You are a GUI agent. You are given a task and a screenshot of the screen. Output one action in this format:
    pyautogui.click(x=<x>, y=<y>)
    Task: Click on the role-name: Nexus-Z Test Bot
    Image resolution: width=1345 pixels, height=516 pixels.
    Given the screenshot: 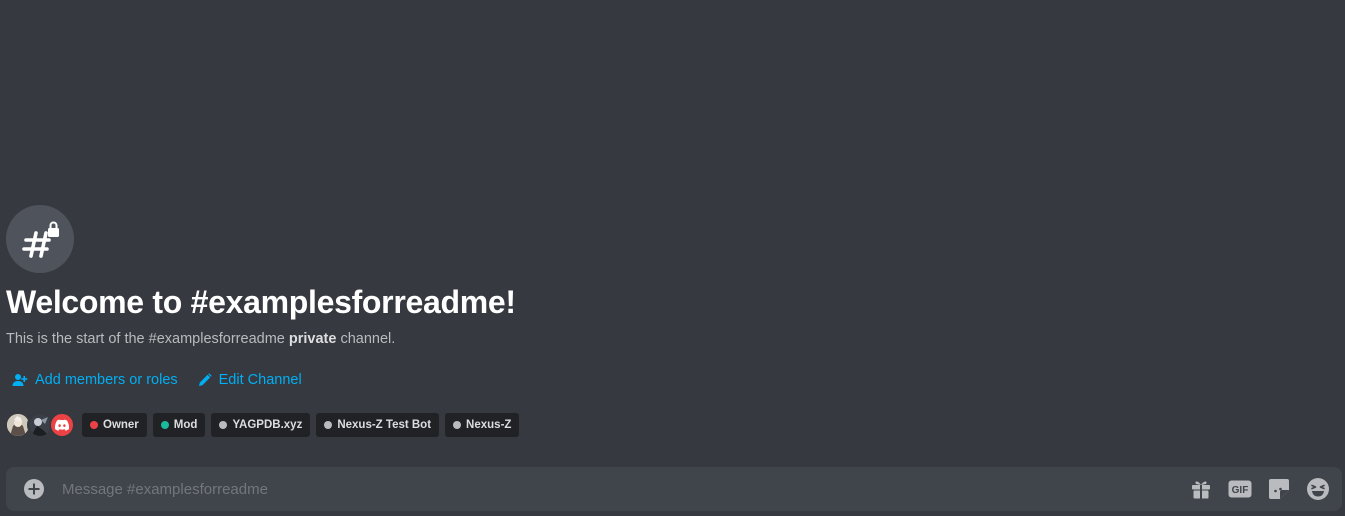 What is the action you would take?
    pyautogui.click(x=384, y=425)
    